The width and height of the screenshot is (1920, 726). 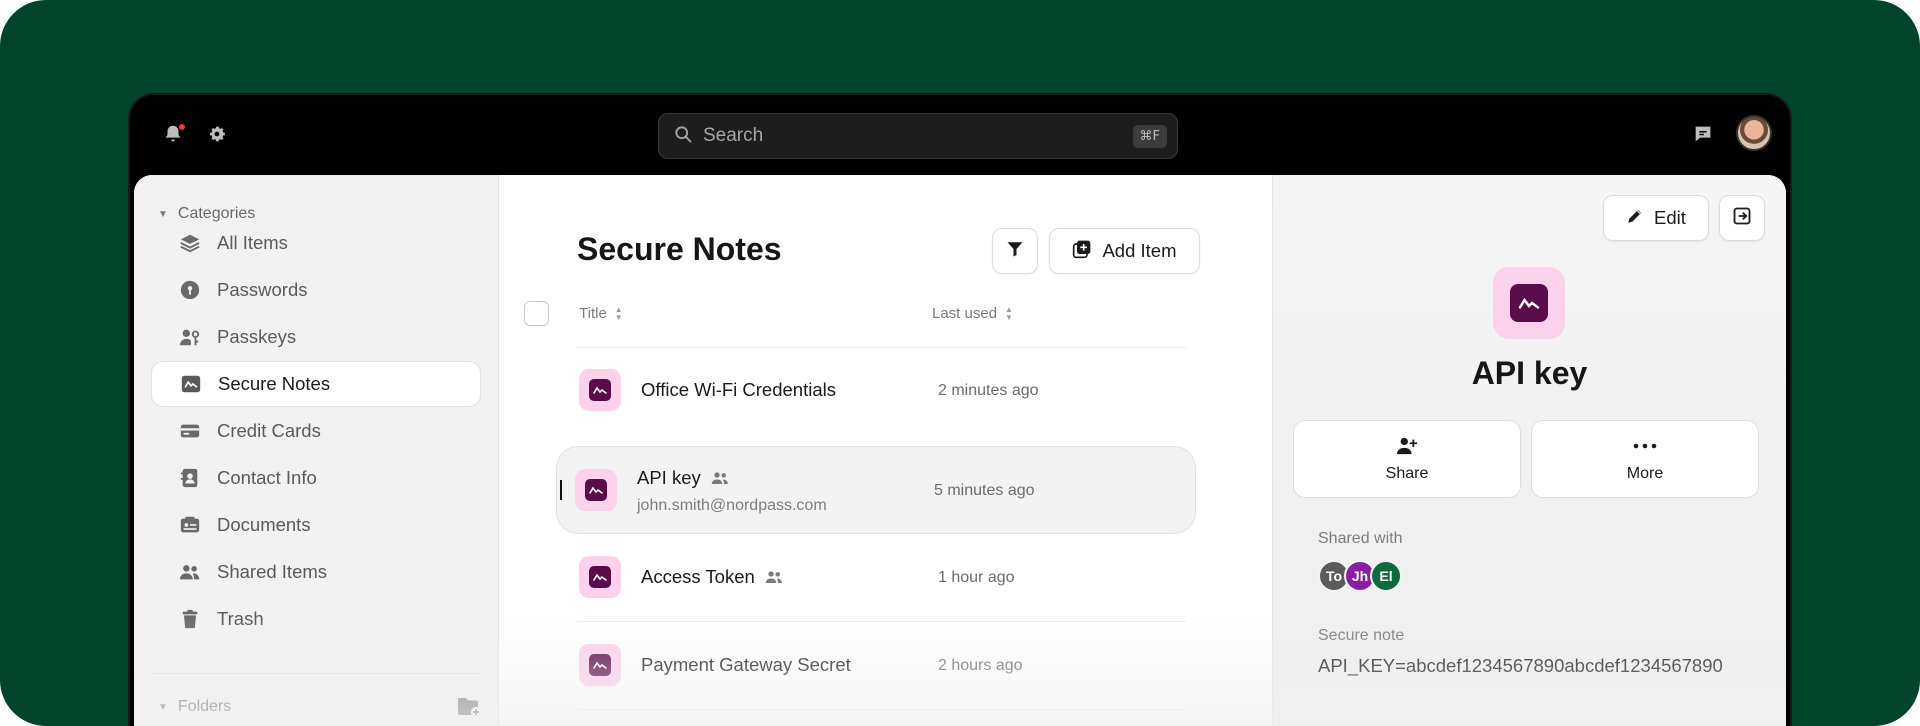 I want to click on folders-toggle: ▼ Folders, so click(x=194, y=707).